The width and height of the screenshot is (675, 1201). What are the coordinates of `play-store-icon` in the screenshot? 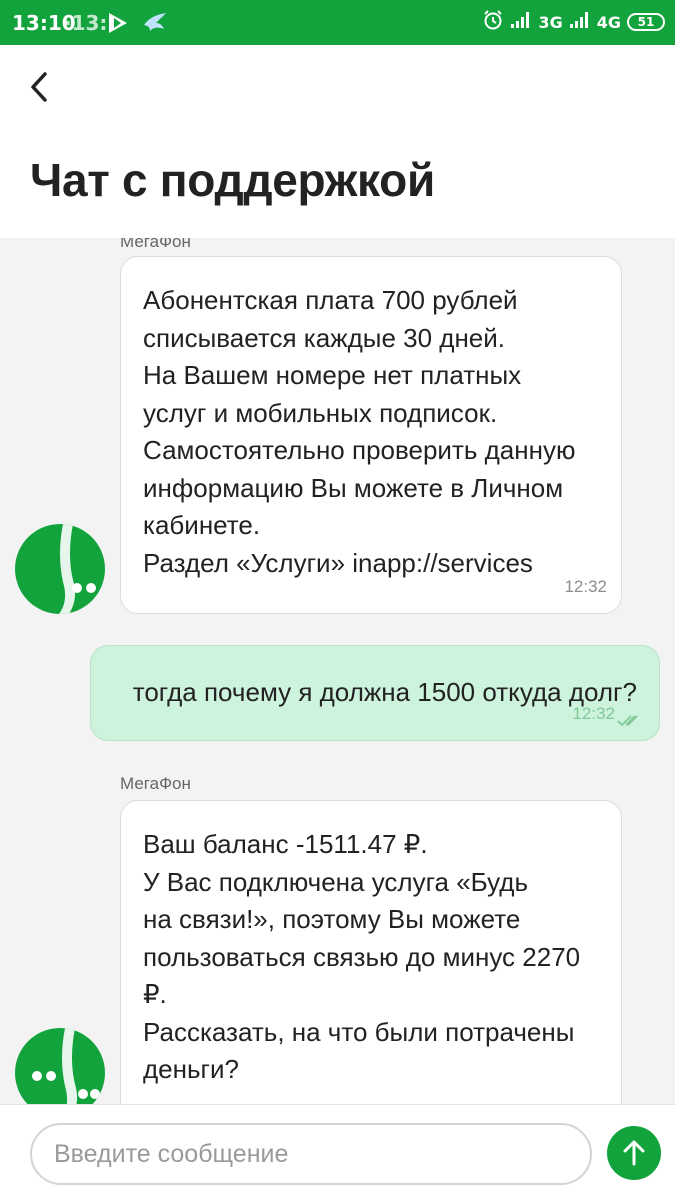 It's located at (118, 25).